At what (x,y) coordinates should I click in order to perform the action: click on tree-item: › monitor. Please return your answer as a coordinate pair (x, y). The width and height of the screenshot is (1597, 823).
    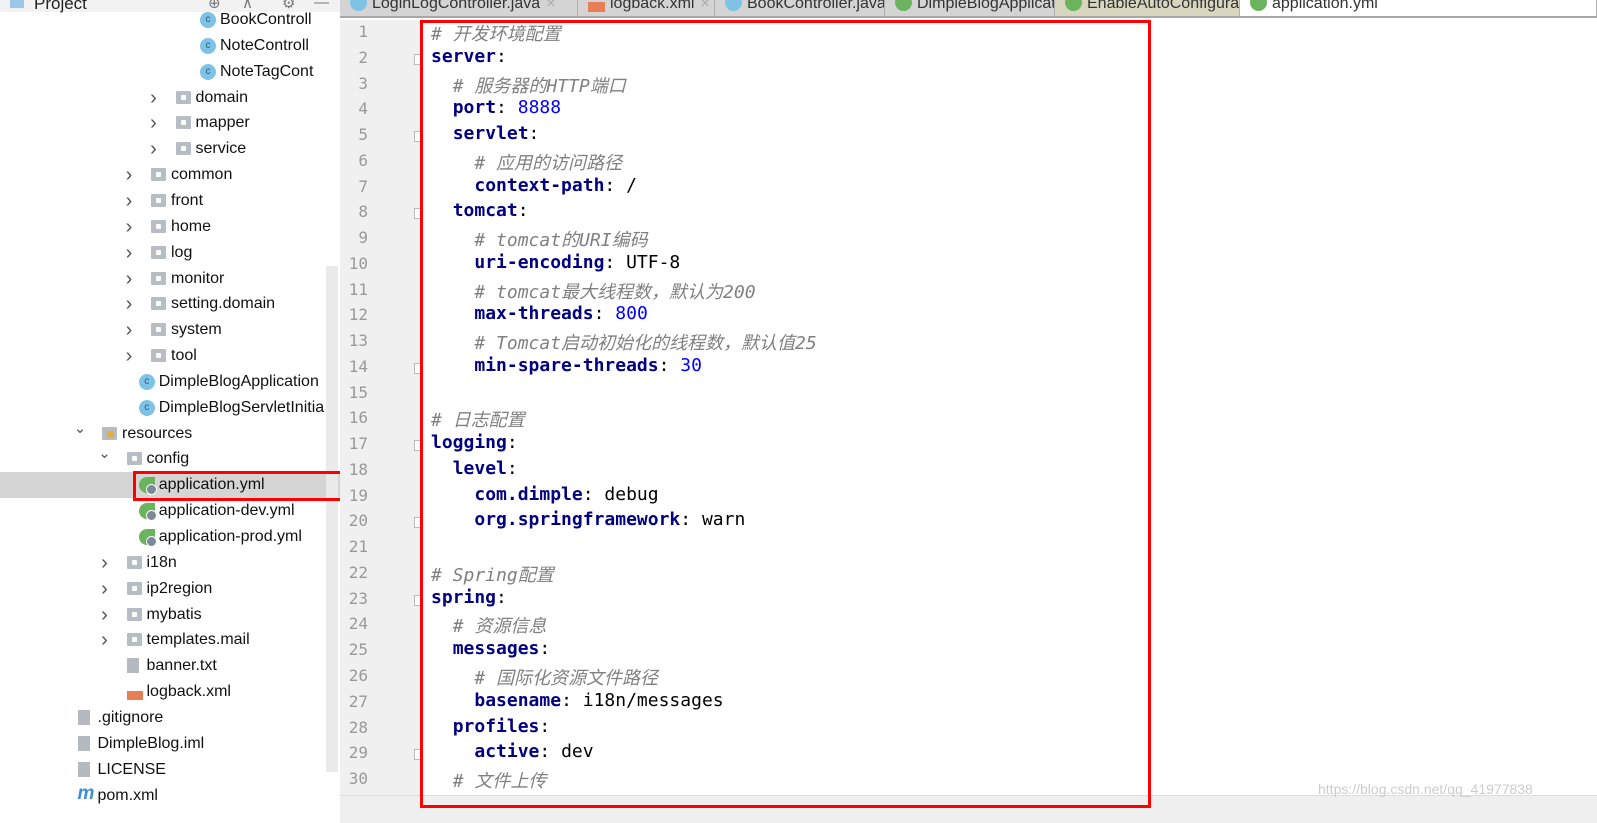
    Looking at the image, I should click on (170, 279).